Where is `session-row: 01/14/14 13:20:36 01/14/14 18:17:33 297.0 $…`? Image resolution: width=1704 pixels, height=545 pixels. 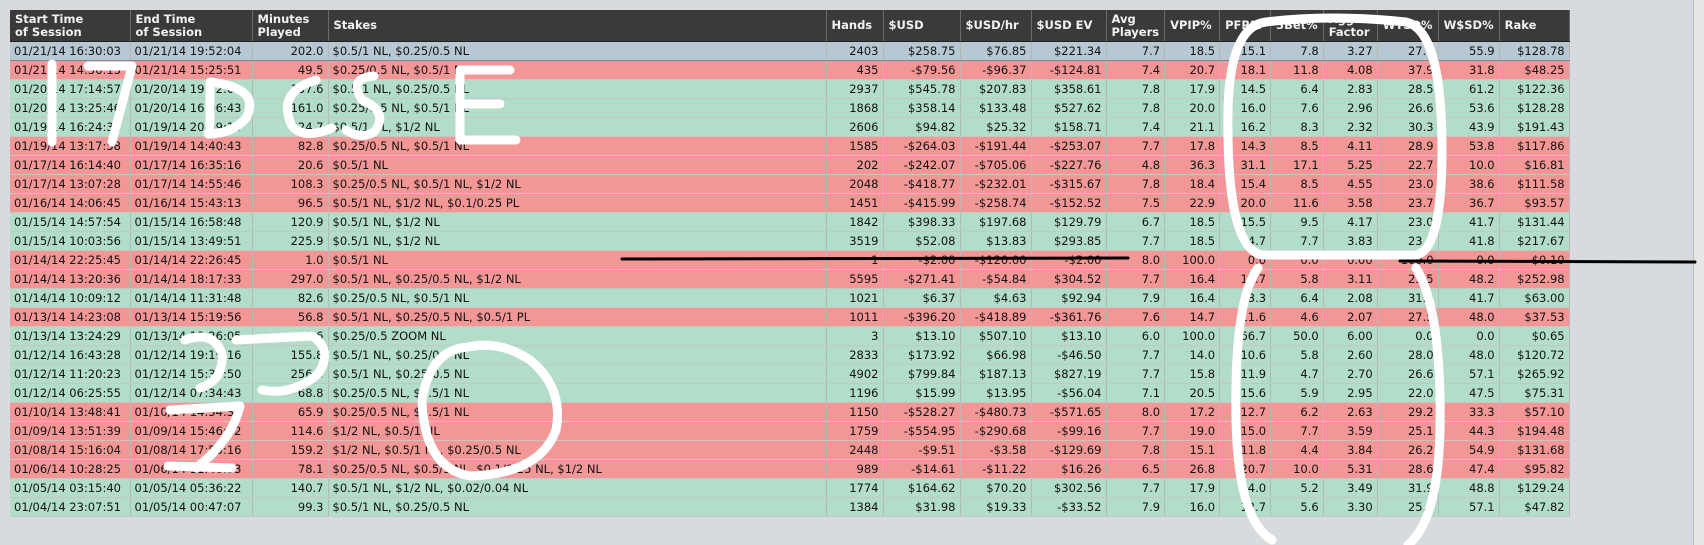
session-row: 01/14/14 13:20:36 01/14/14 18:17:33 297.0 $… is located at coordinates (790, 279).